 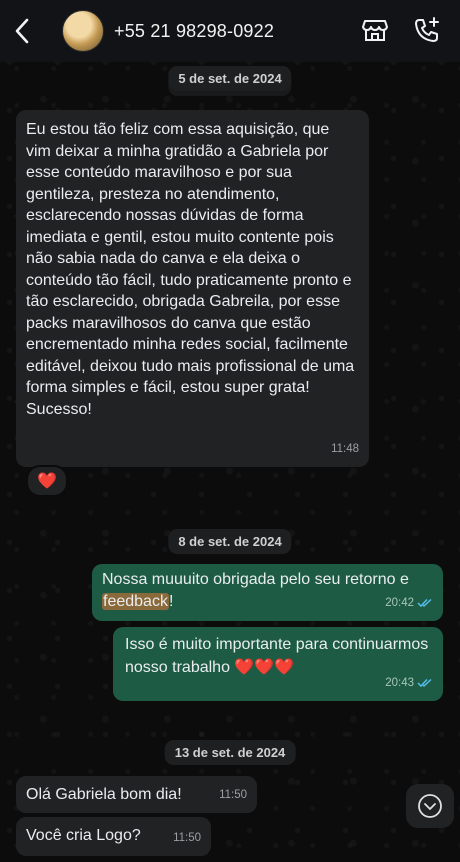 I want to click on heart-reaction-icon: ❤️, so click(x=47, y=481).